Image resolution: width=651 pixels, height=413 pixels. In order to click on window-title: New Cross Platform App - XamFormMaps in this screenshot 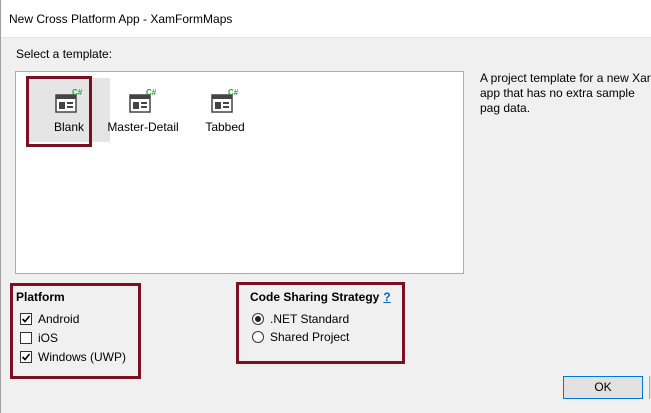, I will do `click(121, 19)`.